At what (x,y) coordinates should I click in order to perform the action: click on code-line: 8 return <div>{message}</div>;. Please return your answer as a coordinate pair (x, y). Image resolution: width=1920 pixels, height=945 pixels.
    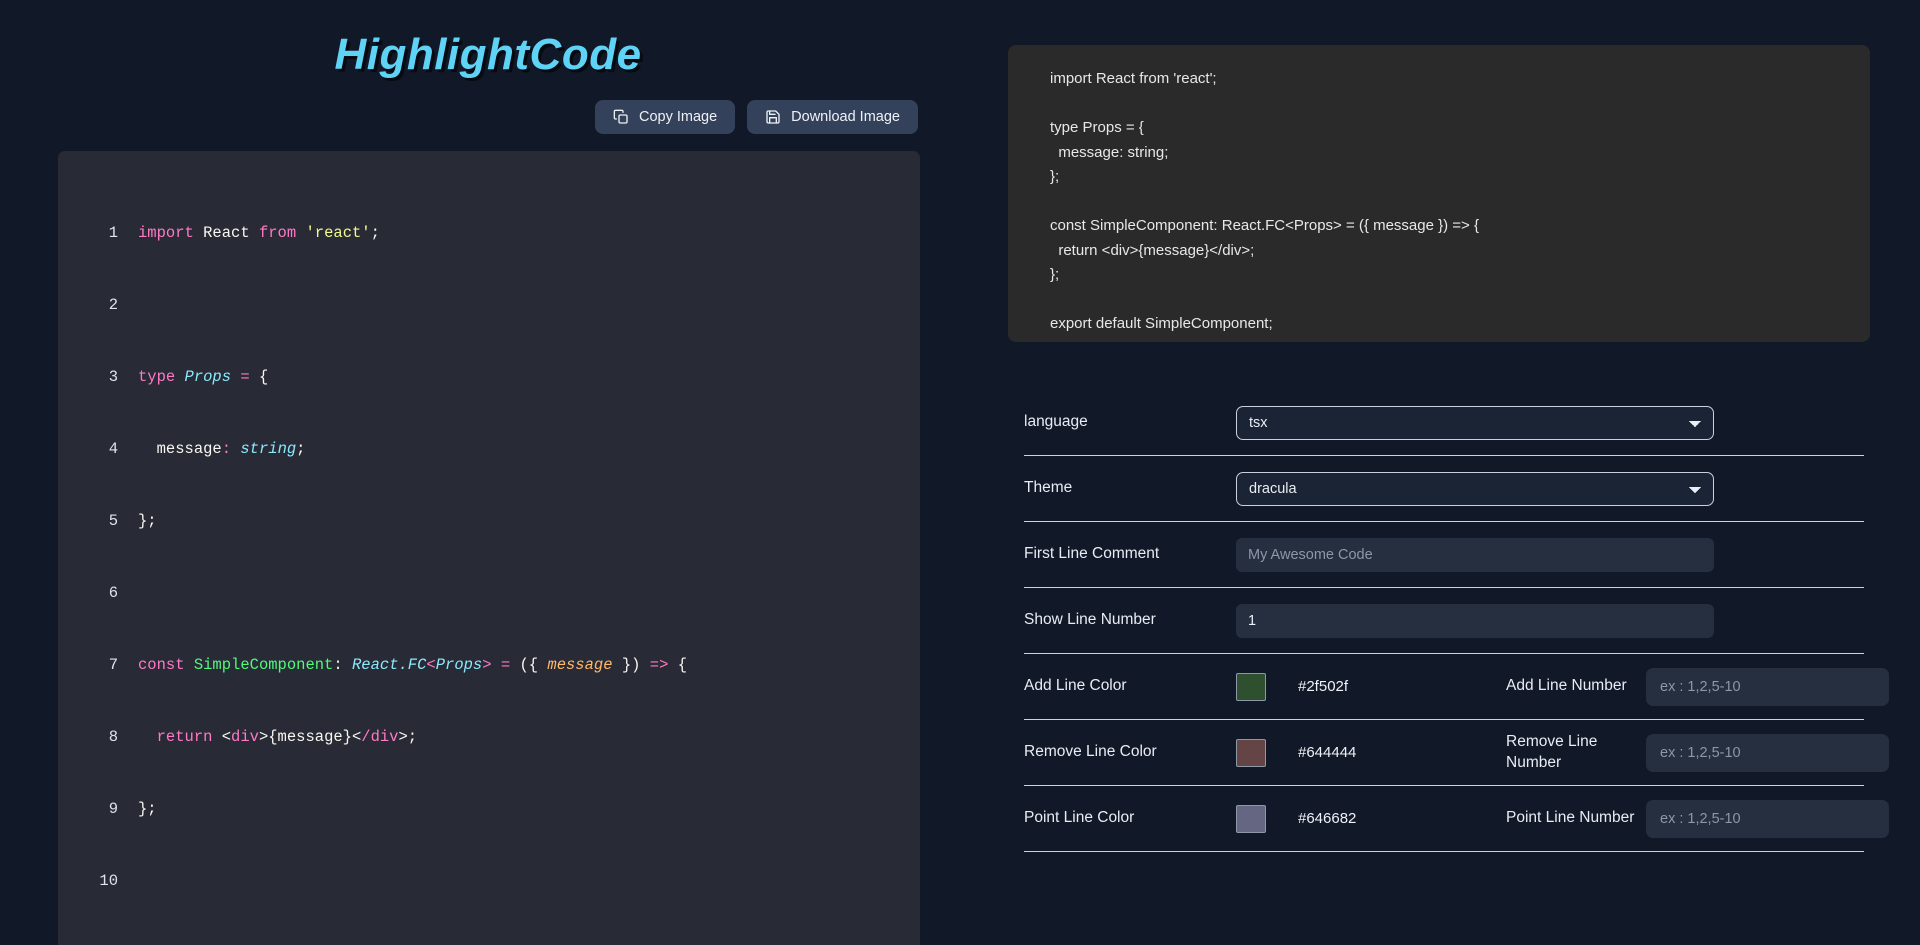
    Looking at the image, I should click on (489, 737).